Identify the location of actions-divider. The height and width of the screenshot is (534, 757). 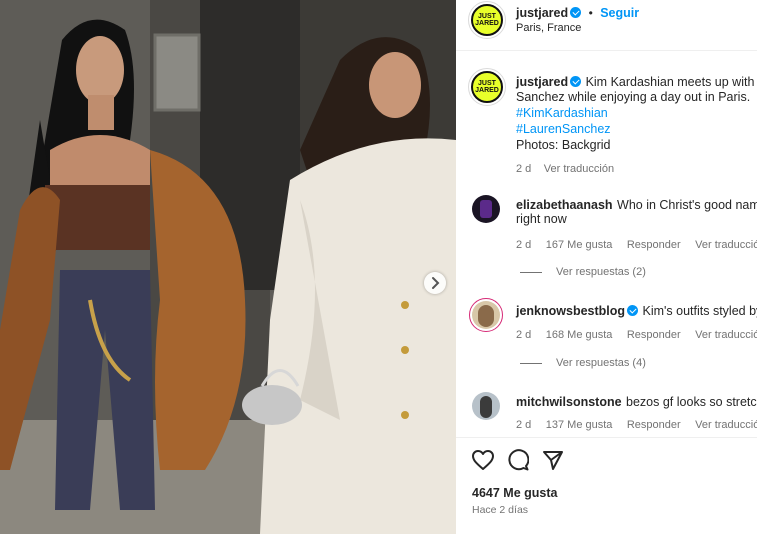
(606, 437).